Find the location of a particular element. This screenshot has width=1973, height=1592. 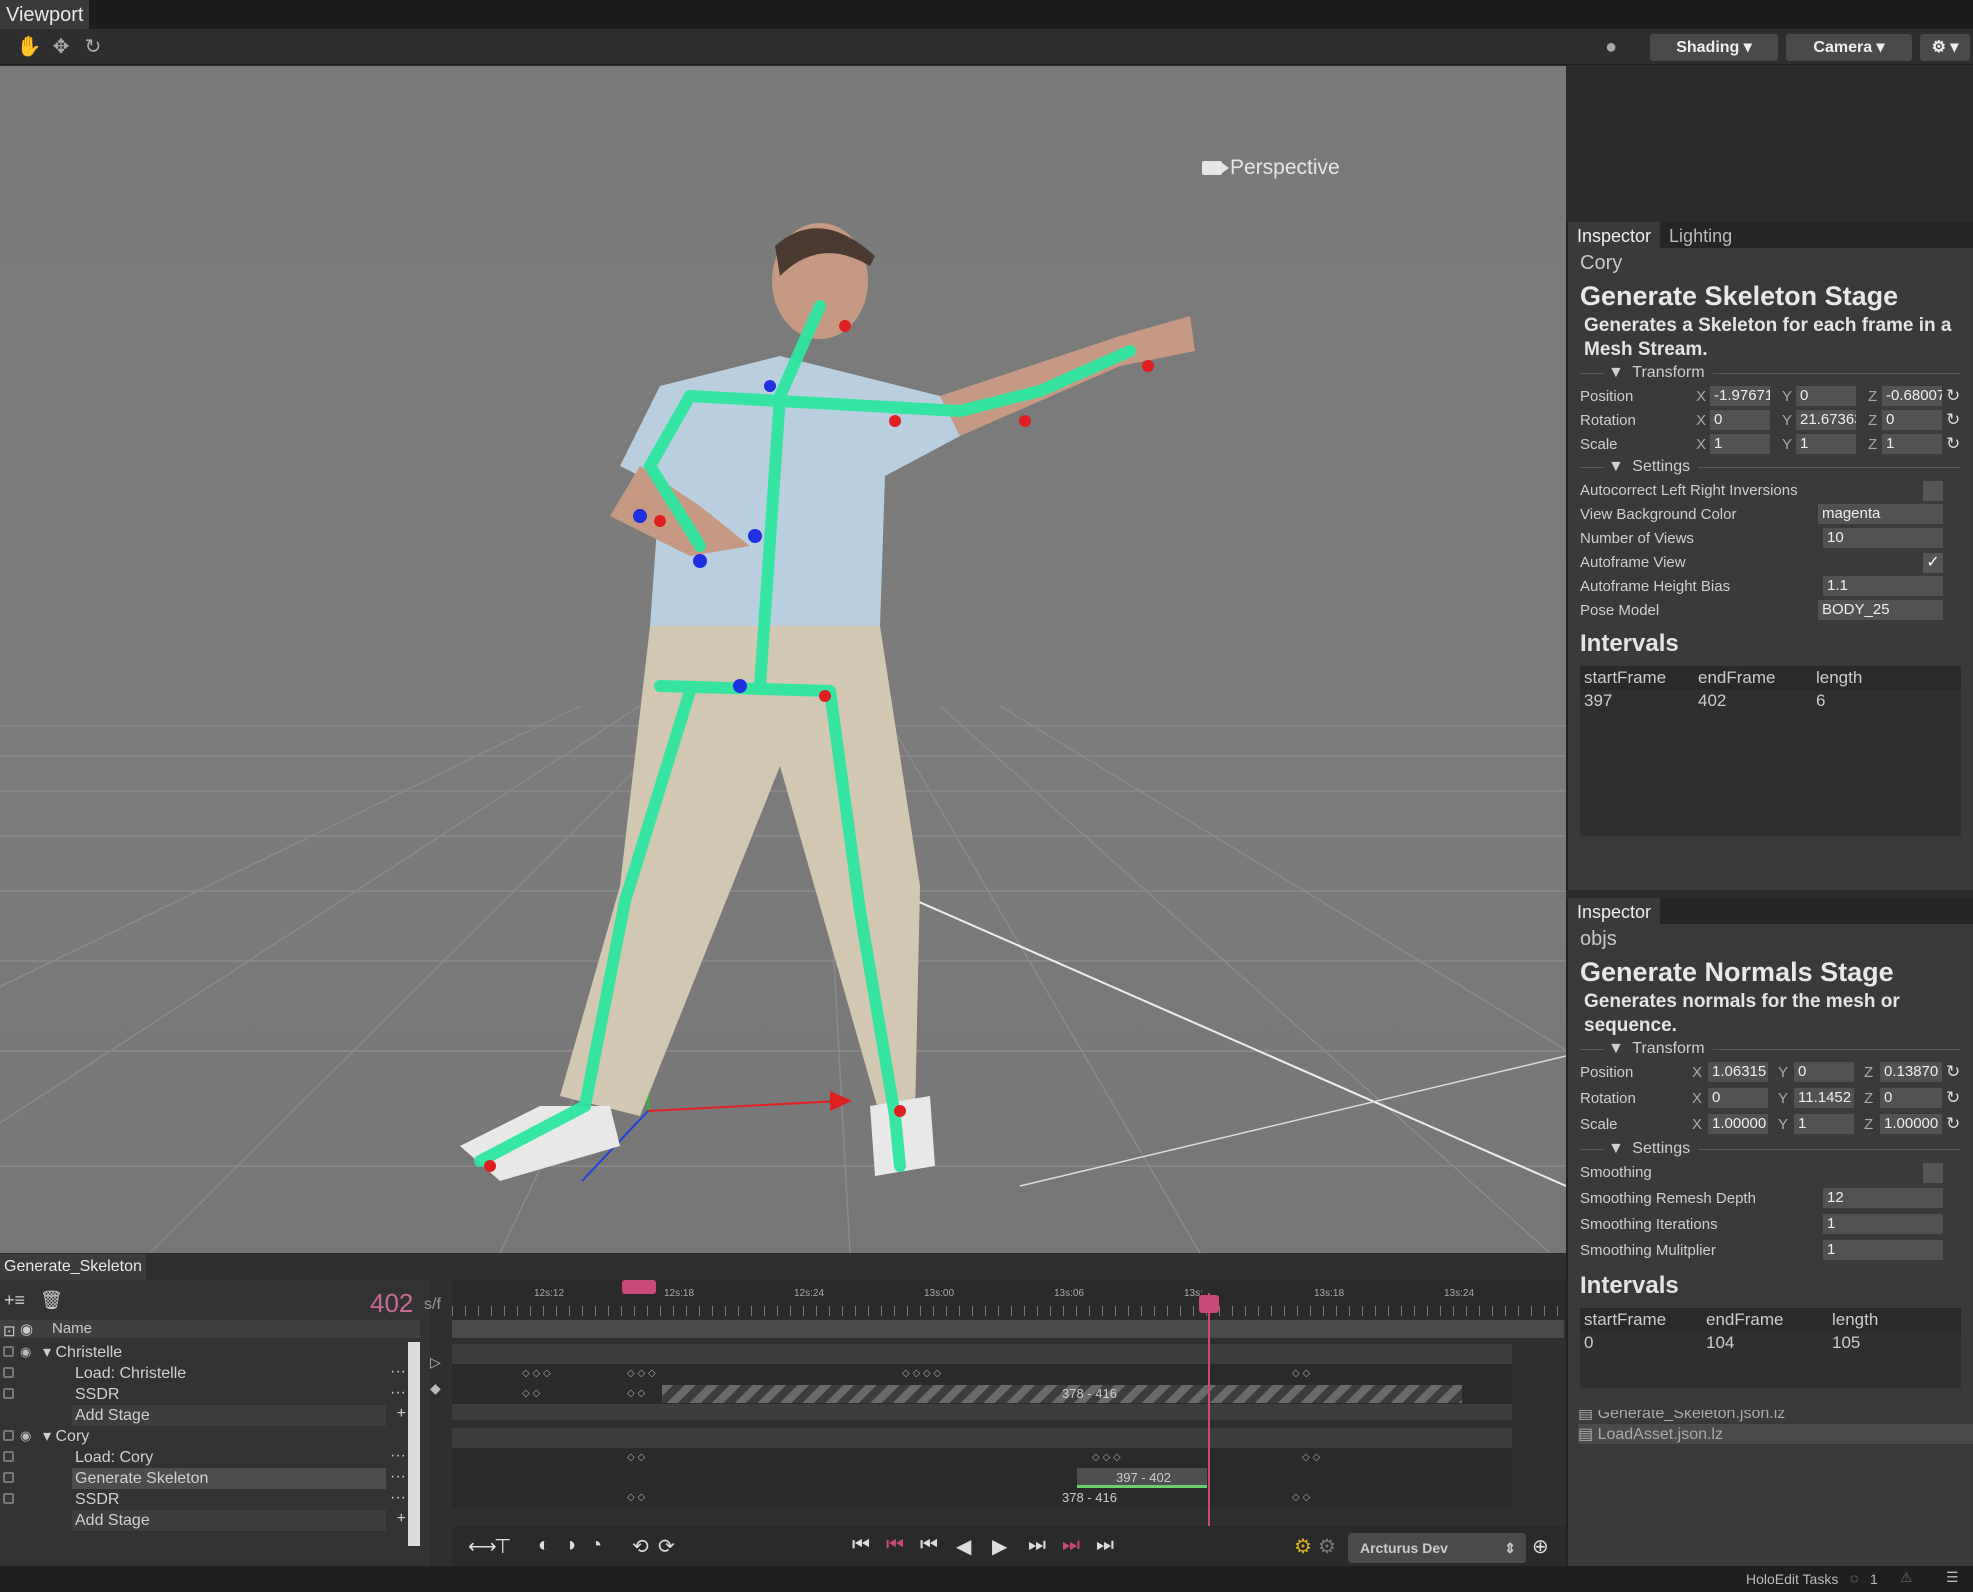

warning-icon: ⚠ is located at coordinates (1906, 1577).